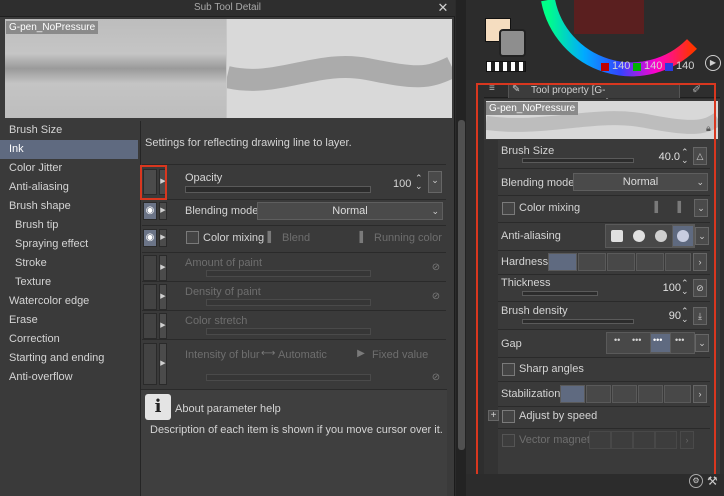 The width and height of the screenshot is (724, 496). I want to click on category-erase: Erase, so click(69, 320).